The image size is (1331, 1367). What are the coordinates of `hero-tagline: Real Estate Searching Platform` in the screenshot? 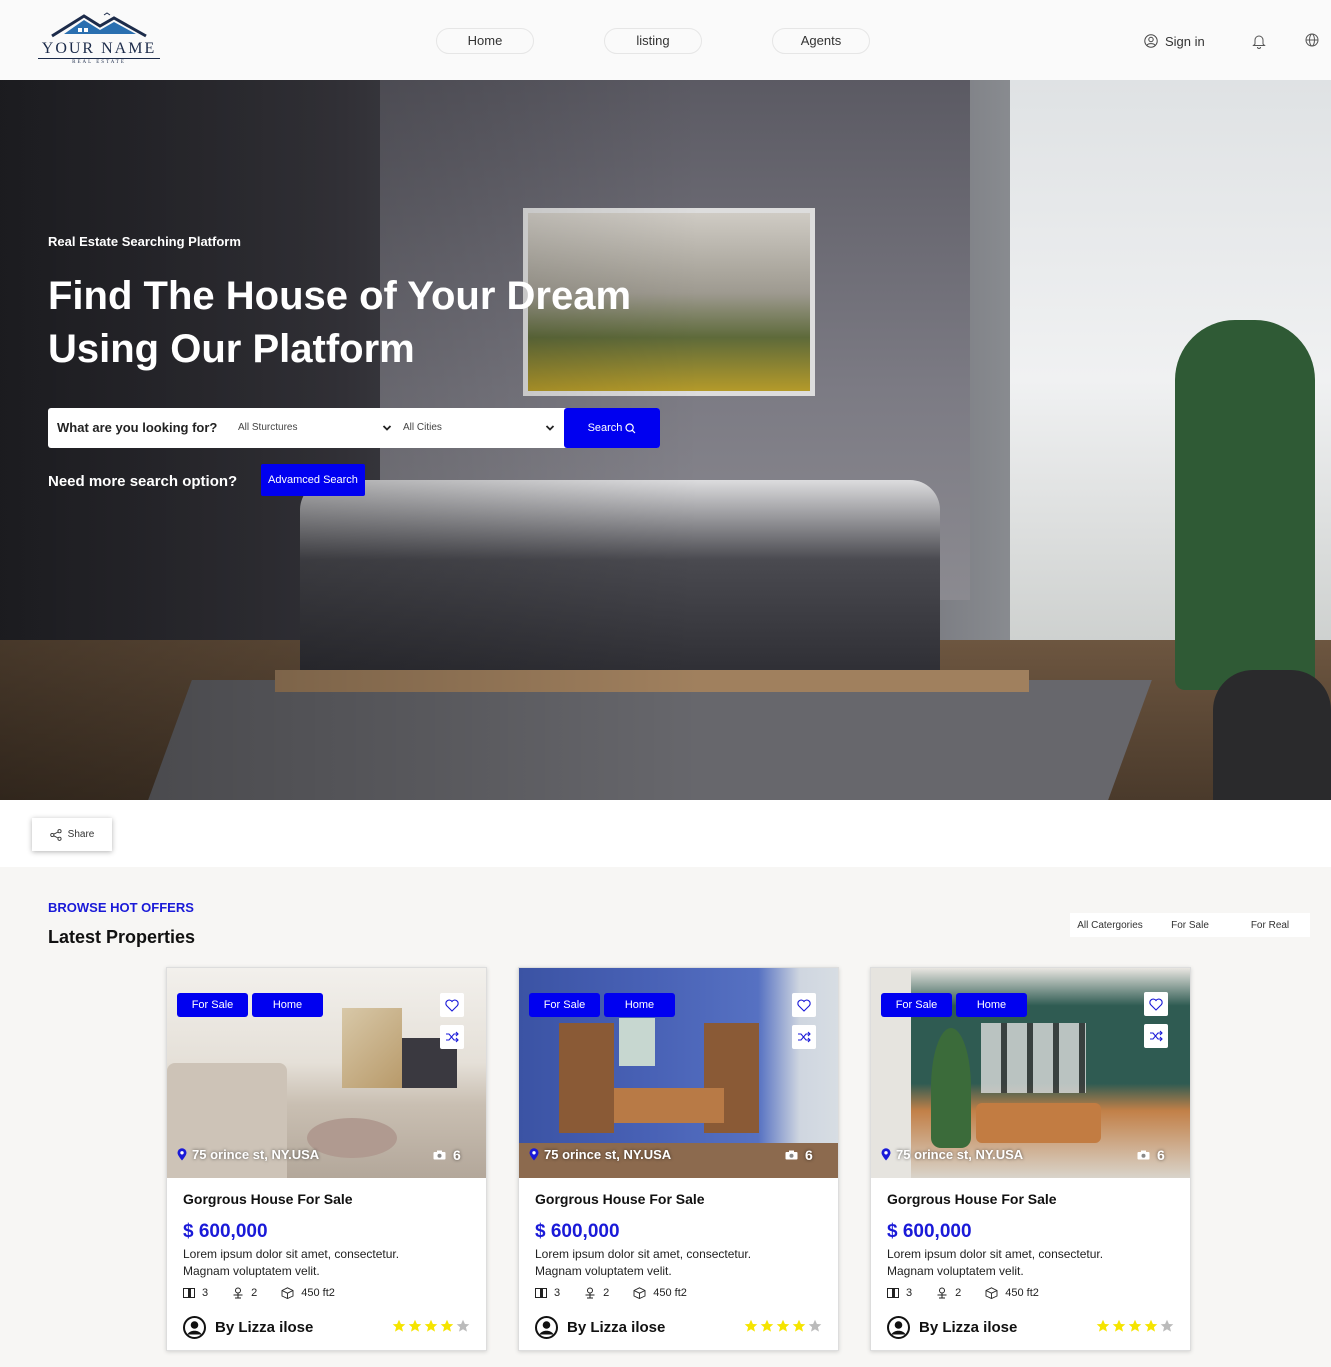 It's located at (144, 241).